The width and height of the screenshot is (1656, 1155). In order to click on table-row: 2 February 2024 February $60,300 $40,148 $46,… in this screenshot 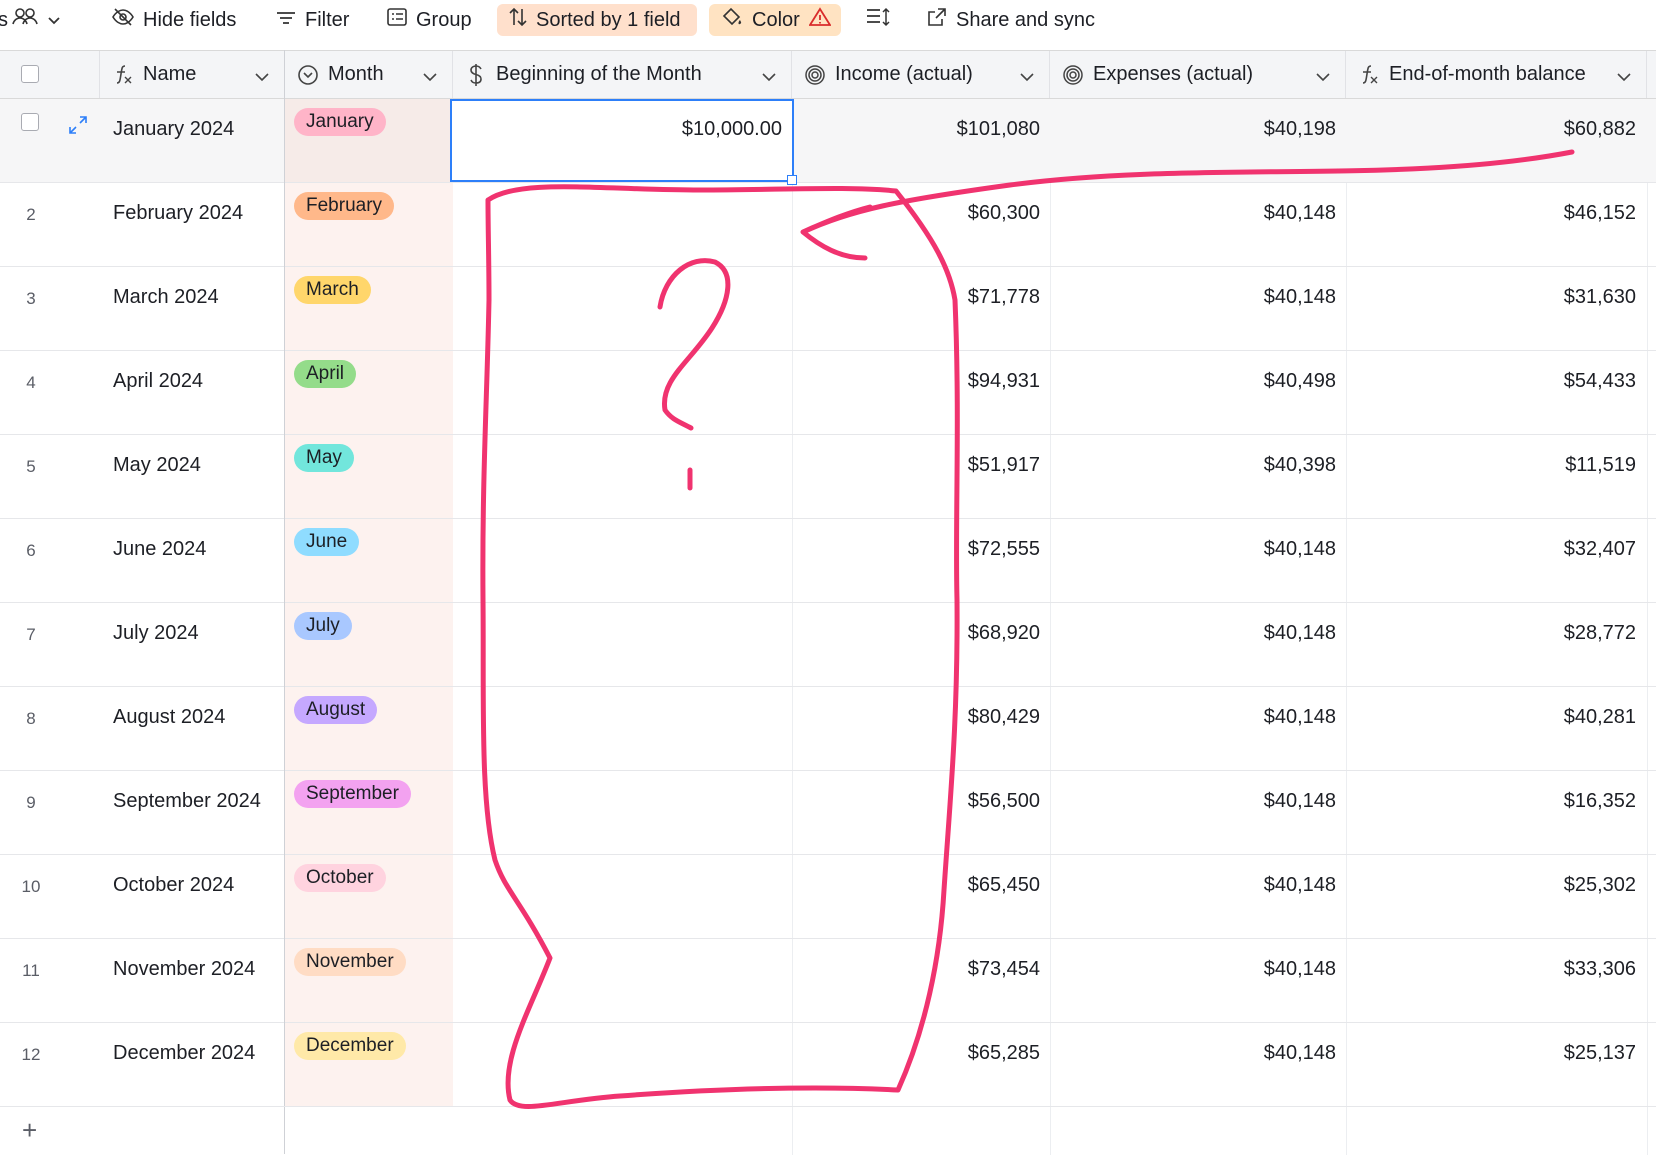, I will do `click(828, 225)`.